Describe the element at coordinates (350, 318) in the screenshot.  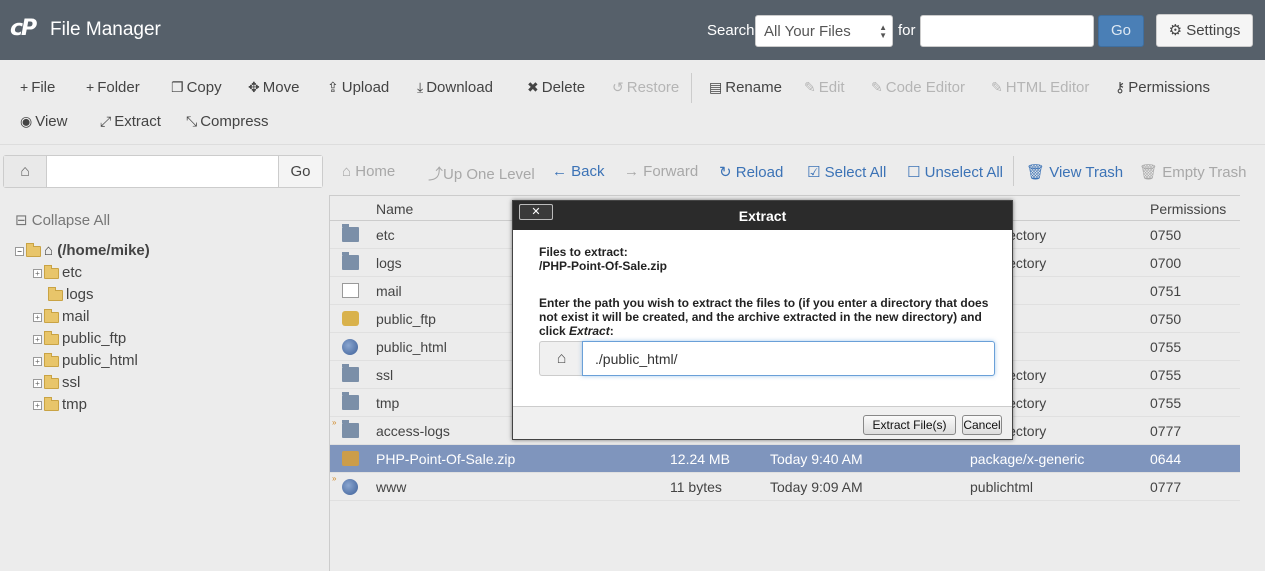
I see `ftp-icon` at that location.